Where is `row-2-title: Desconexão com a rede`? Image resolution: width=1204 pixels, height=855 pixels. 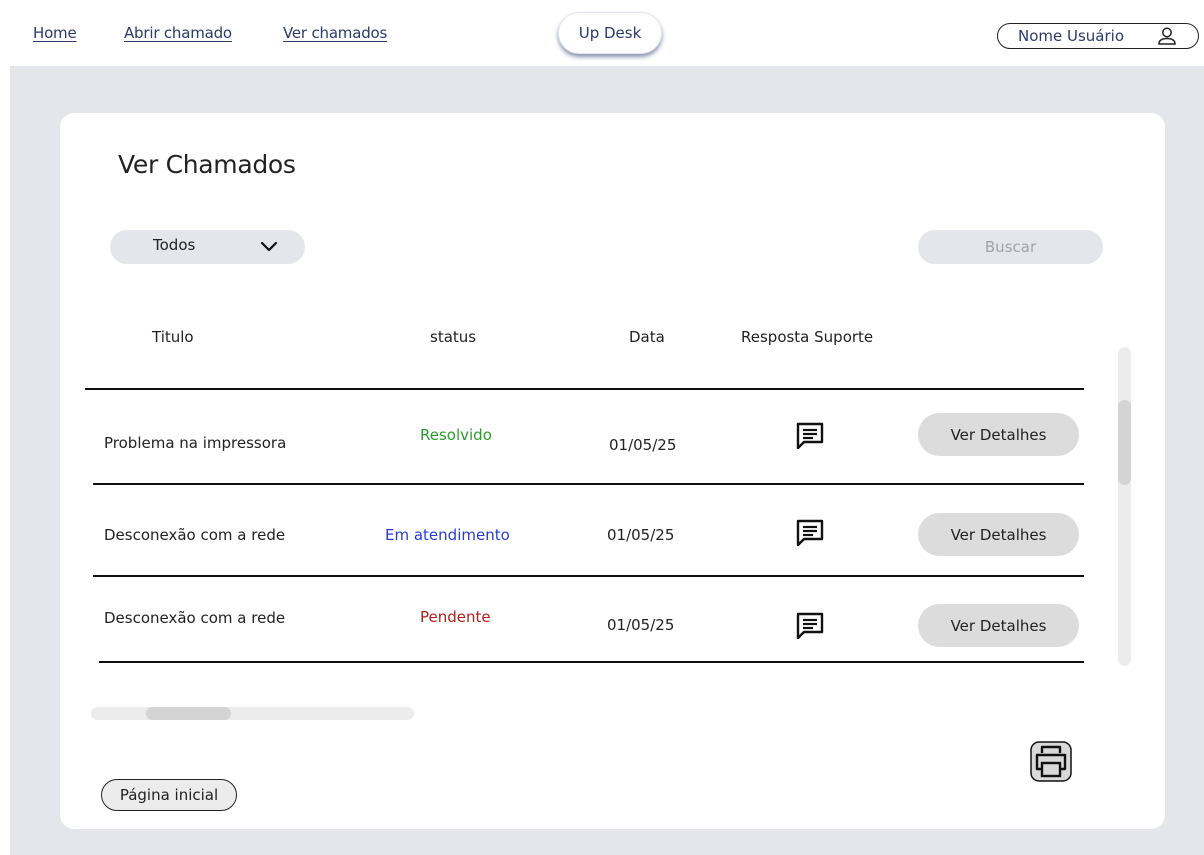 row-2-title: Desconexão com a rede is located at coordinates (195, 535).